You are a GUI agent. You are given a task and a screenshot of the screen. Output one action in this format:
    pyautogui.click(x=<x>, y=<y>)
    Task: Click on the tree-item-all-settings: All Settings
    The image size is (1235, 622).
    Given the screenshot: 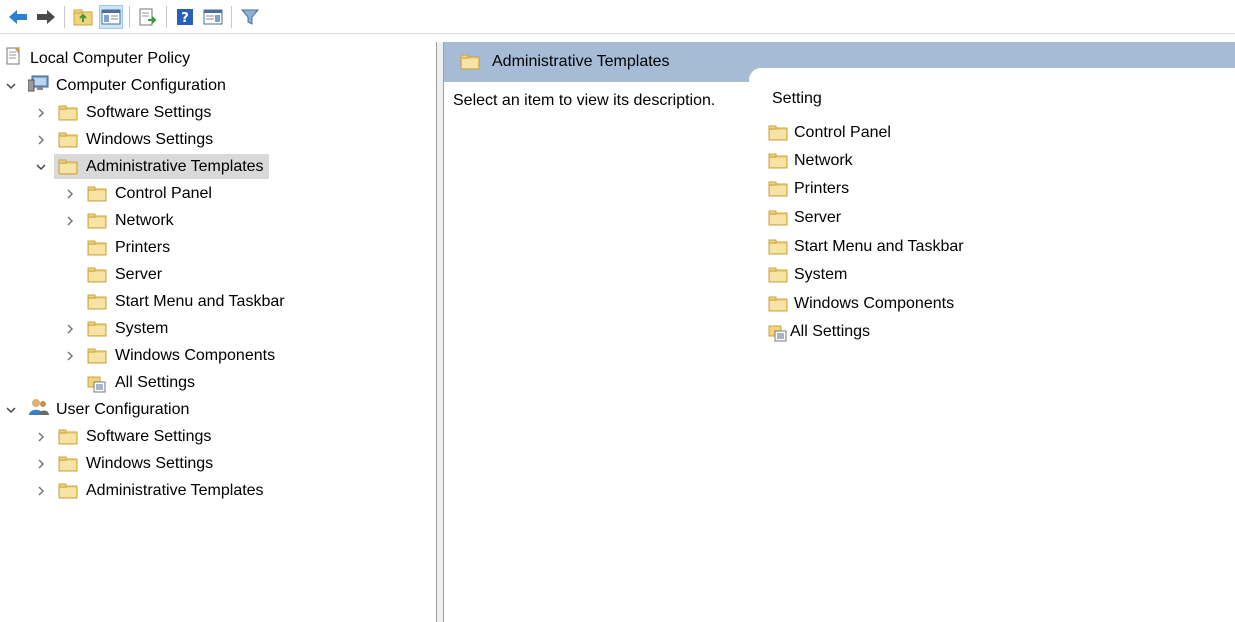 What is the action you would take?
    pyautogui.click(x=141, y=382)
    